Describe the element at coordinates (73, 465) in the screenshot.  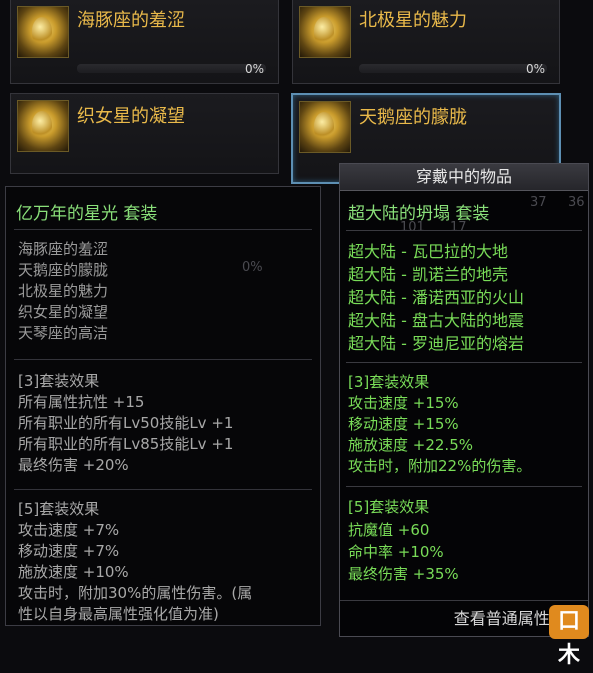
I see `effect-line: 最终伤害 +20%` at that location.